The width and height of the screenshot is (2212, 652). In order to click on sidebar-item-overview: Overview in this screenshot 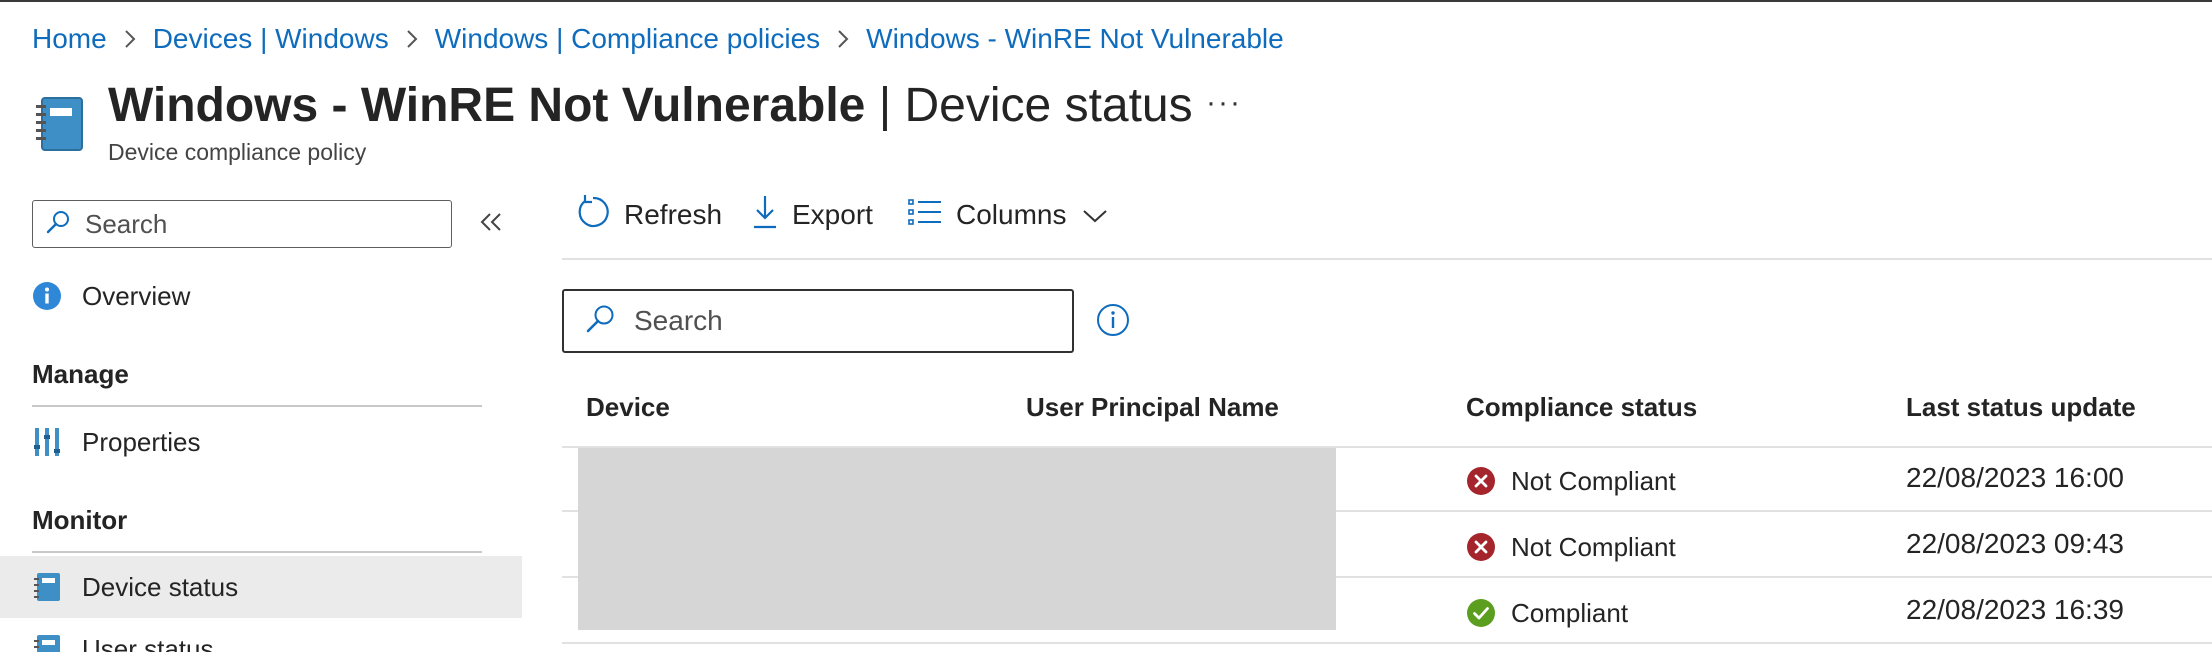, I will do `click(261, 296)`.